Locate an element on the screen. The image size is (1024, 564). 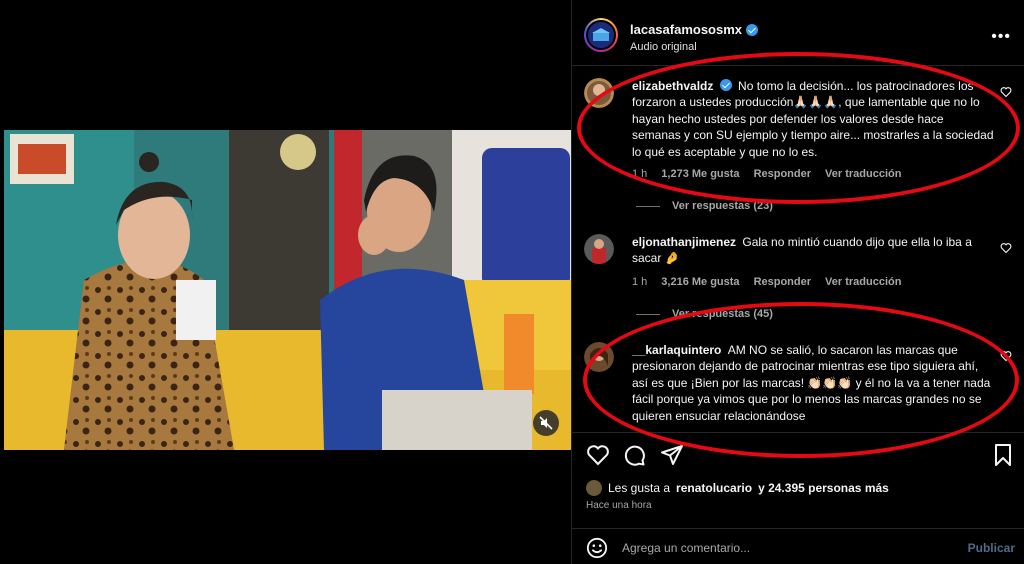
likes-count-link: y 24.395 personas más is located at coordinates (823, 488).